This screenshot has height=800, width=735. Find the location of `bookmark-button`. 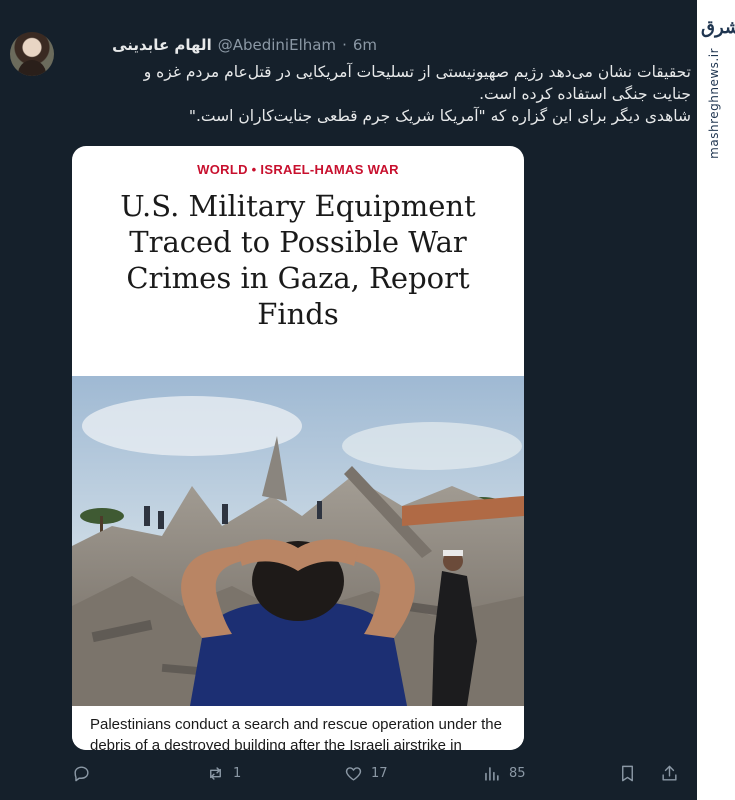

bookmark-button is located at coordinates (627, 773).